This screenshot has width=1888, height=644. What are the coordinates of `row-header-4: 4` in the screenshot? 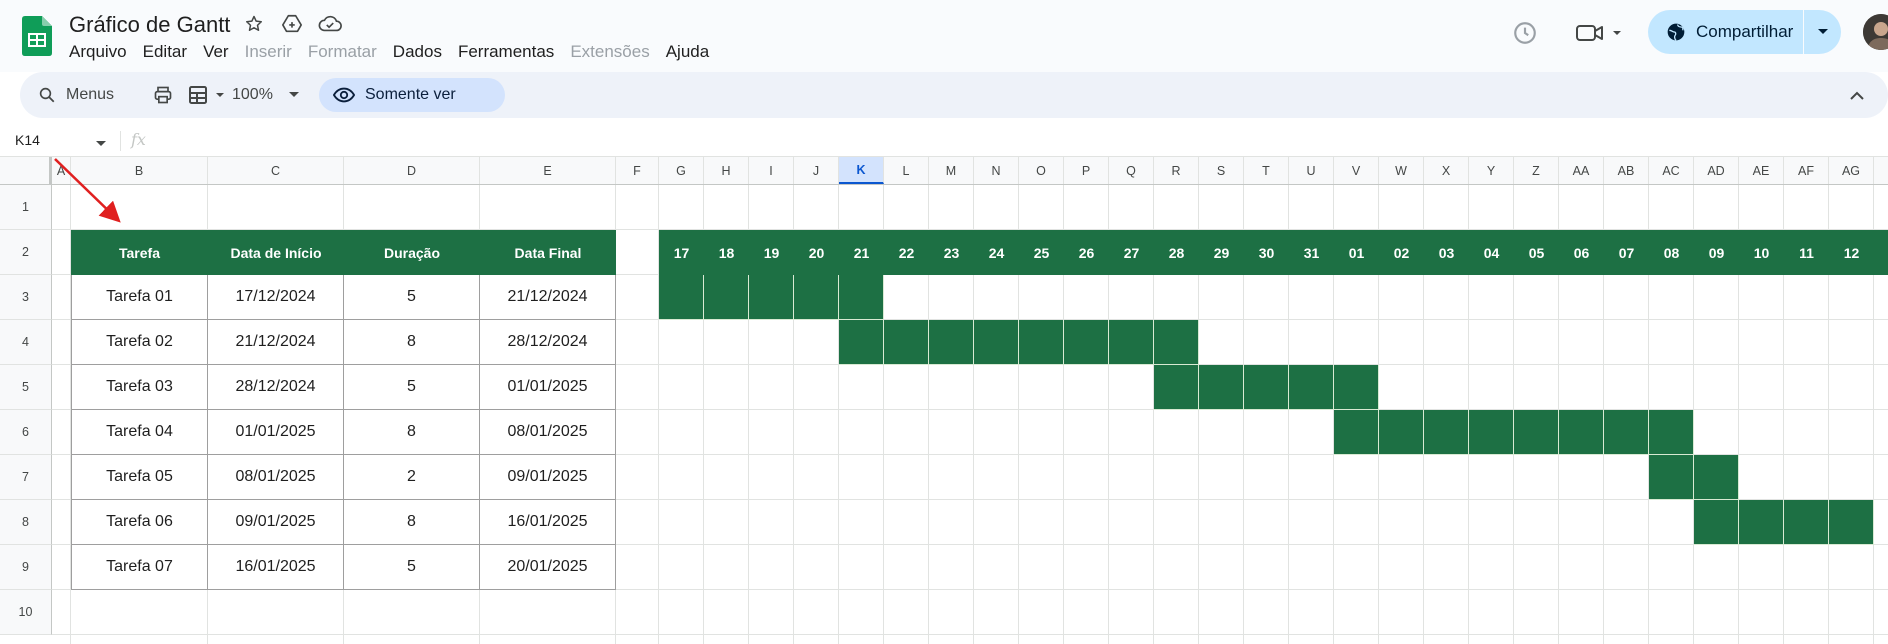 It's located at (26, 342).